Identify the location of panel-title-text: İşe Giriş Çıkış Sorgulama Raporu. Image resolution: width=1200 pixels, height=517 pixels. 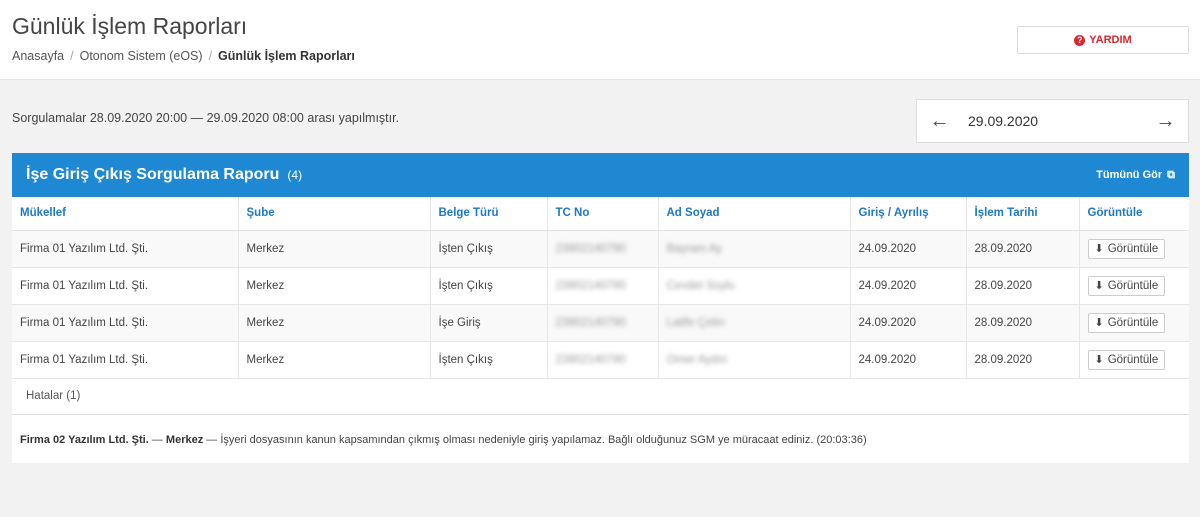
(153, 174).